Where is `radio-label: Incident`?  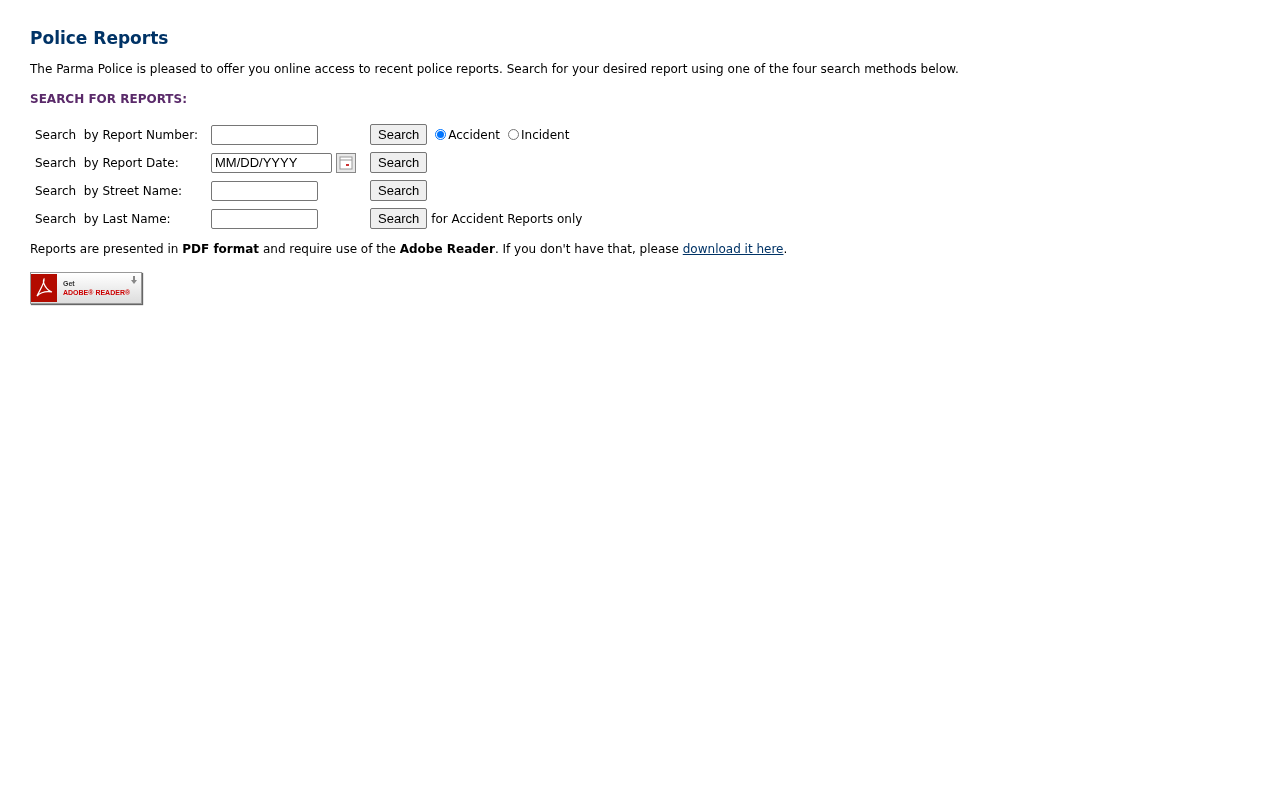 radio-label: Incident is located at coordinates (545, 134).